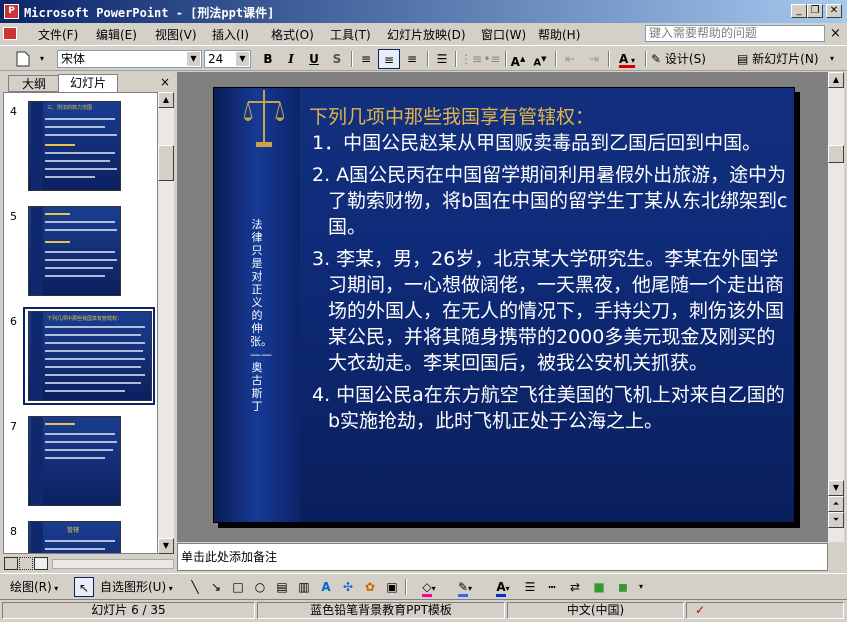 The image size is (847, 622). What do you see at coordinates (304, 587) in the screenshot?
I see `vertical-textbox-icon: ▥` at bounding box center [304, 587].